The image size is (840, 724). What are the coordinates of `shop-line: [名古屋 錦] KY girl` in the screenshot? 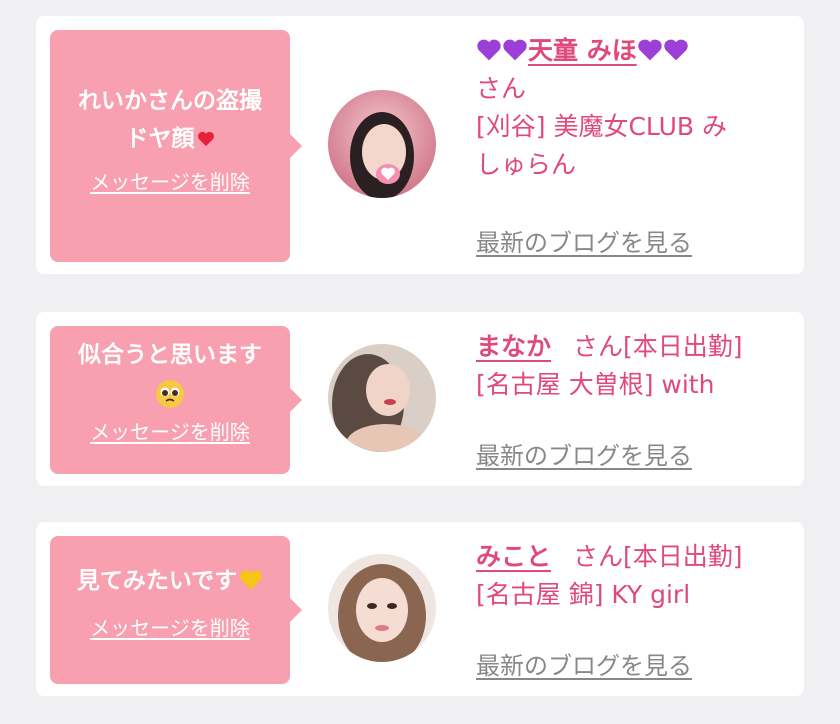 It's located at (583, 594).